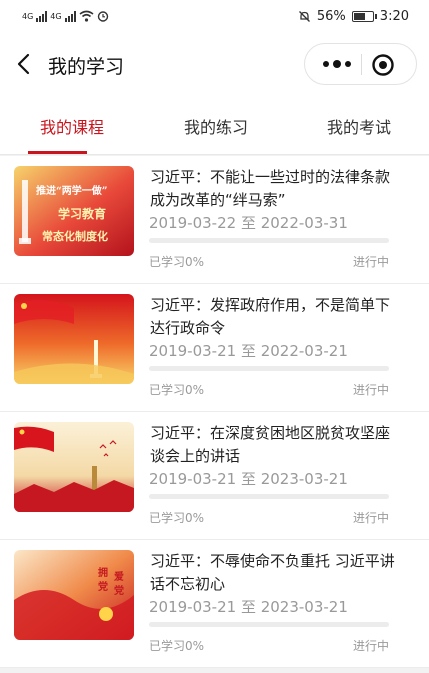 Image resolution: width=429 pixels, height=673 pixels. Describe the element at coordinates (383, 65) in the screenshot. I see `target-circle-icon` at that location.